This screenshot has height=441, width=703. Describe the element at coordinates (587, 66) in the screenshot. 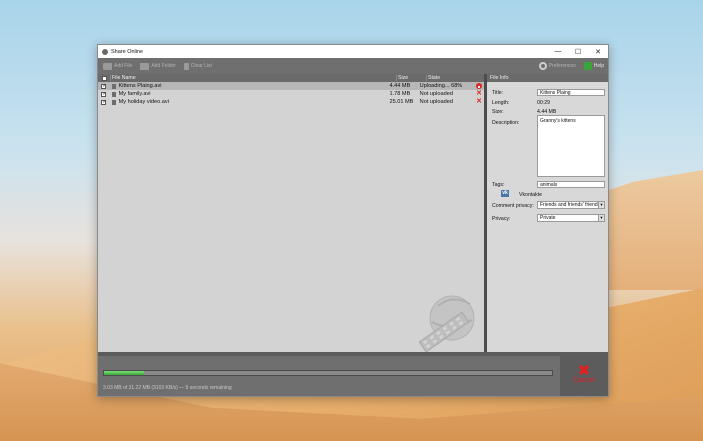

I see `help-icon` at that location.